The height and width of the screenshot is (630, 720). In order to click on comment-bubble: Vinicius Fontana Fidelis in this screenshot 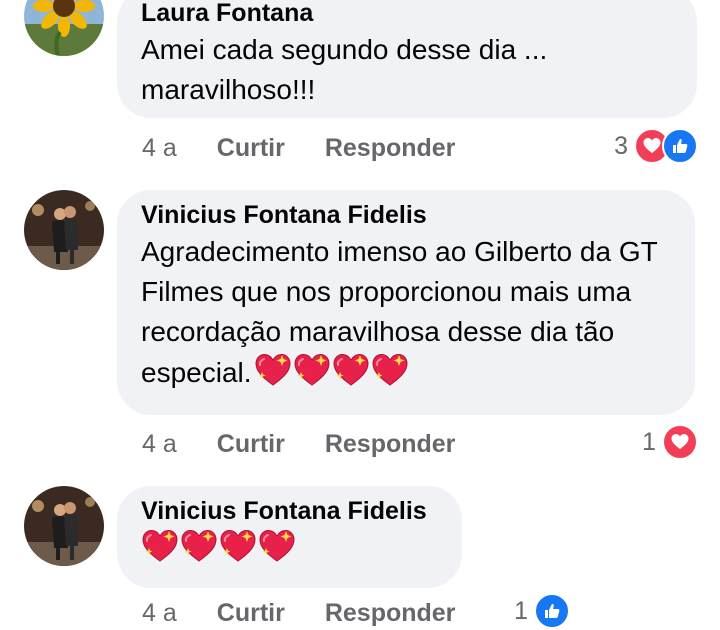, I will do `click(289, 537)`.